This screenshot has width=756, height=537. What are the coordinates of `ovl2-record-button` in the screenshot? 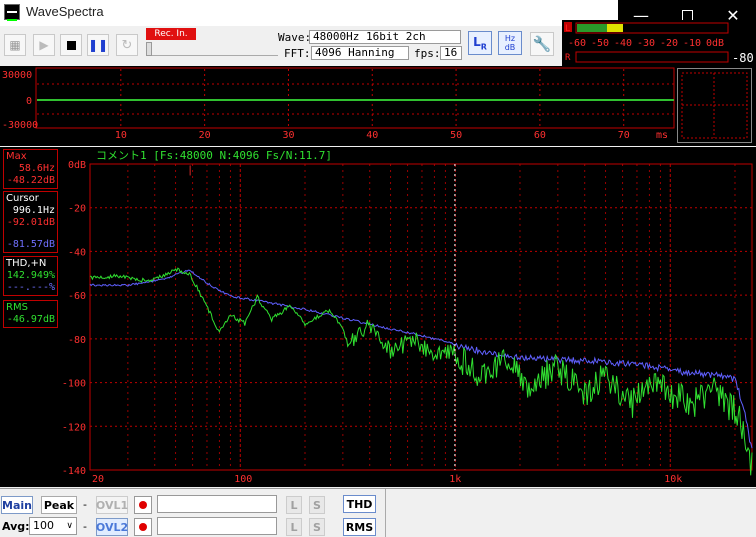 It's located at (143, 527).